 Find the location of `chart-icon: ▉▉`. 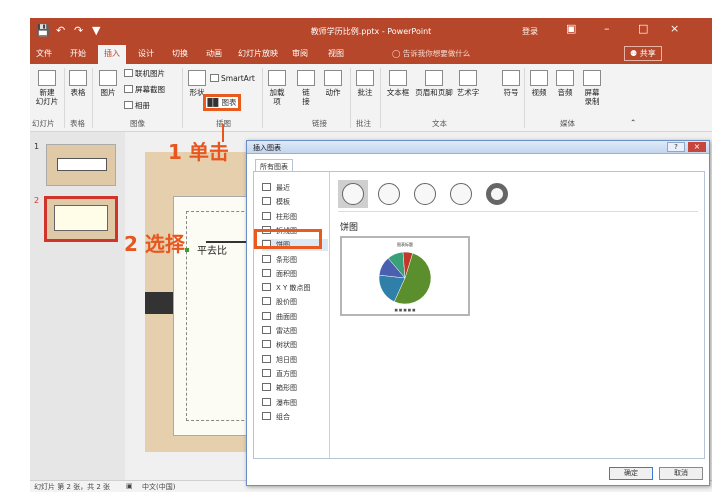

chart-icon: ▉▉ is located at coordinates (214, 102).